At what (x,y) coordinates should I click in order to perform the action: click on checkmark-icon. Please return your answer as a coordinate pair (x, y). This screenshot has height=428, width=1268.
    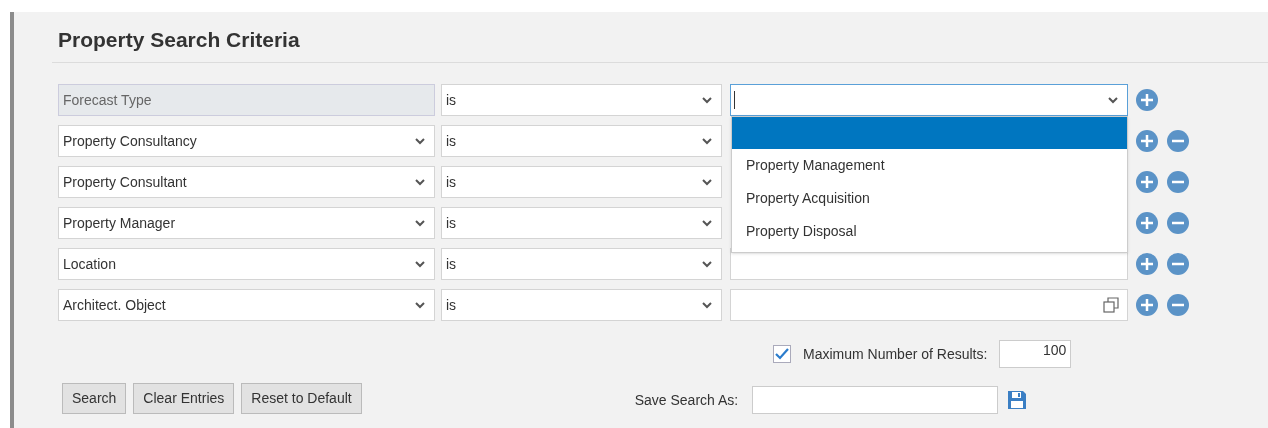
    Looking at the image, I should click on (782, 354).